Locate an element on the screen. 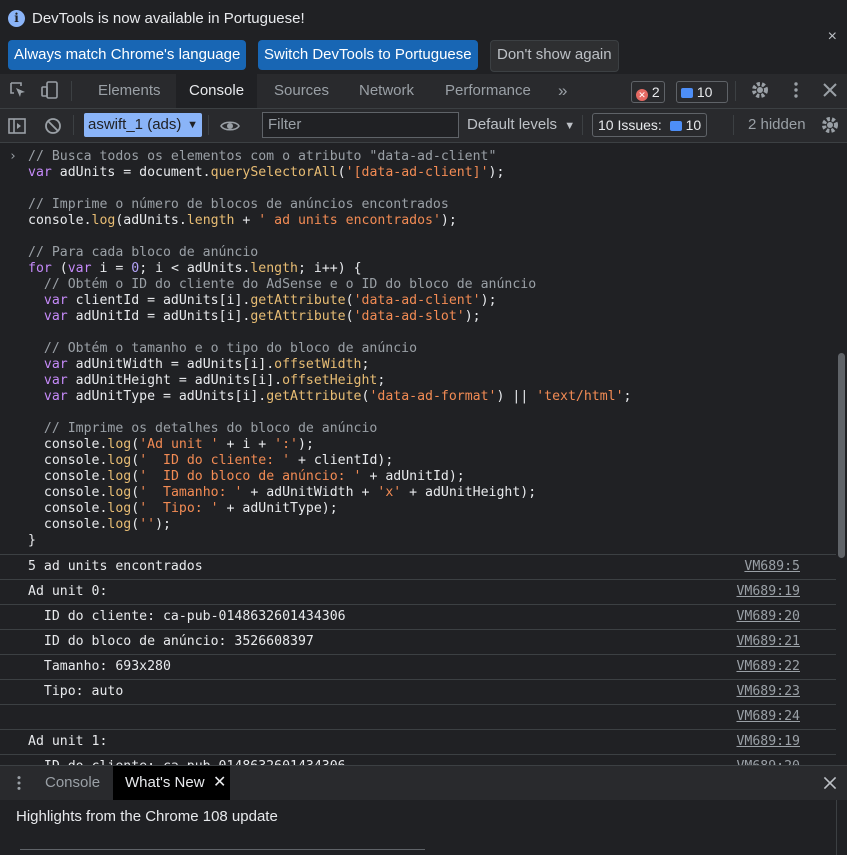 The image size is (847, 855). tab-console: Console is located at coordinates (217, 91).